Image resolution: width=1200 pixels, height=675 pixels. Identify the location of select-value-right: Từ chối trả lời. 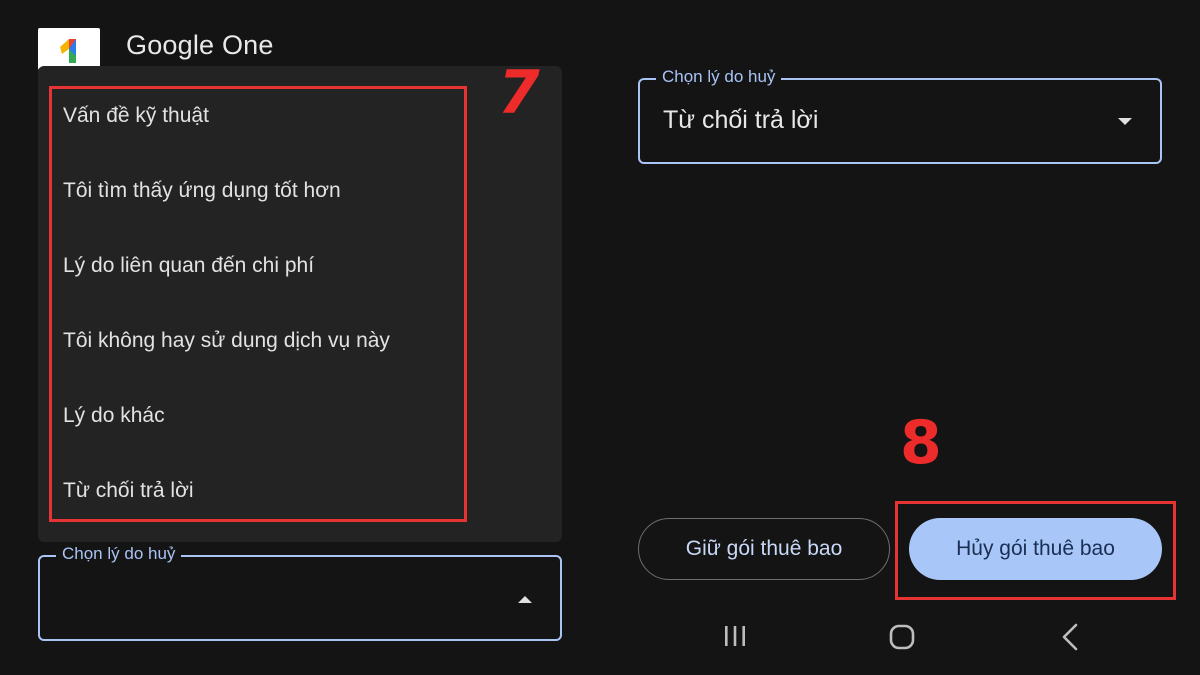
(741, 120).